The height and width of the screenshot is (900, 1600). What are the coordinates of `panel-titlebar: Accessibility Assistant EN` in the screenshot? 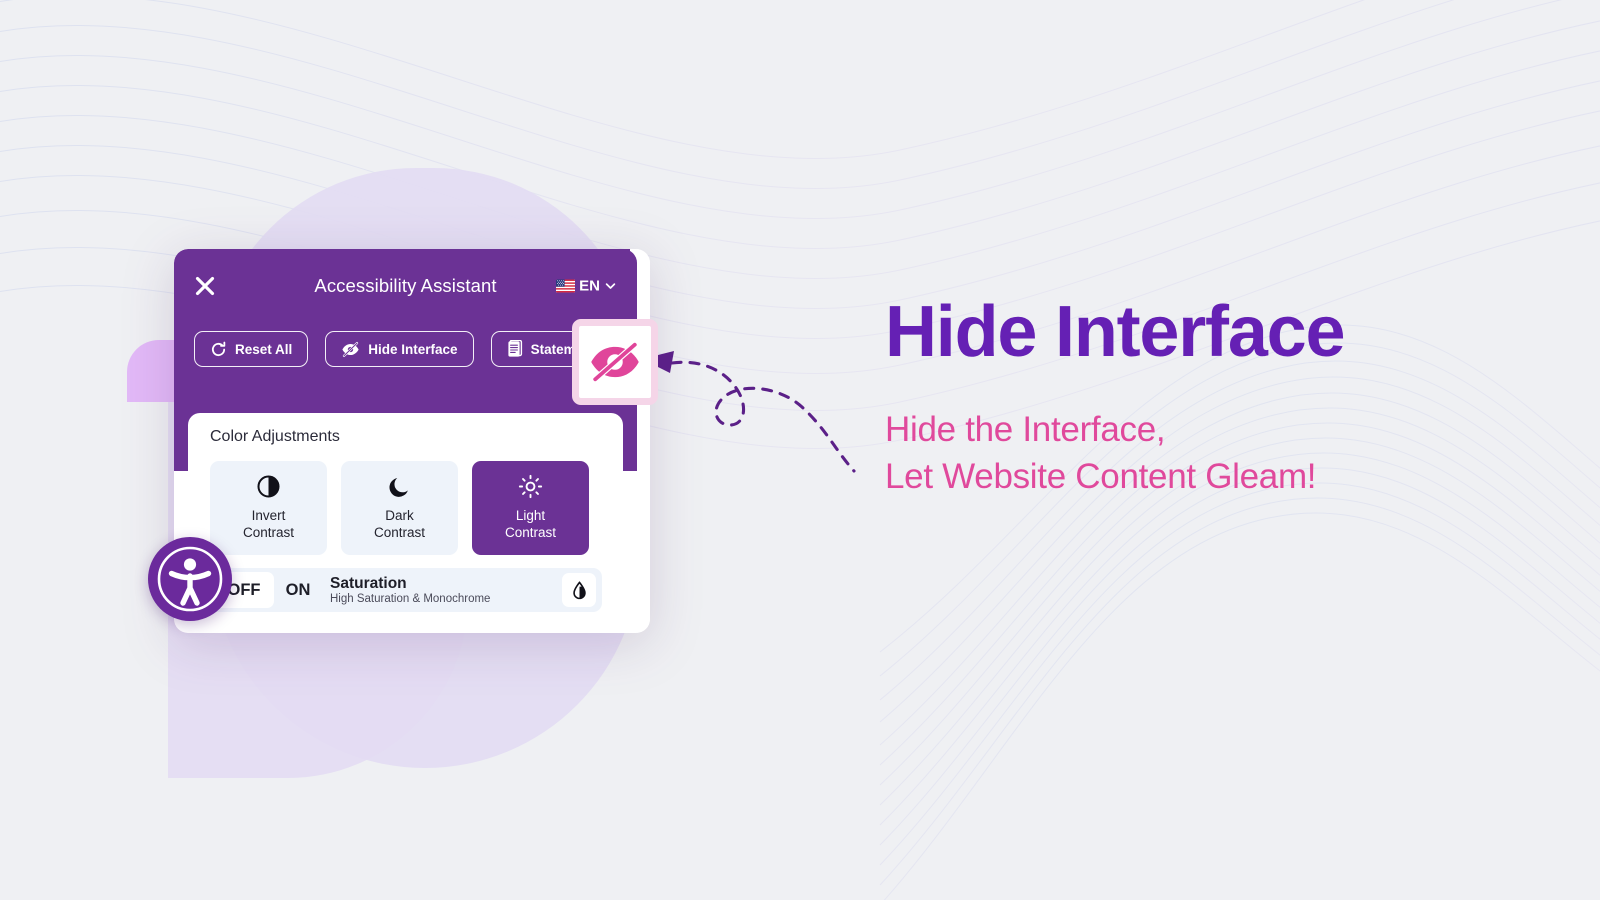 It's located at (405, 286).